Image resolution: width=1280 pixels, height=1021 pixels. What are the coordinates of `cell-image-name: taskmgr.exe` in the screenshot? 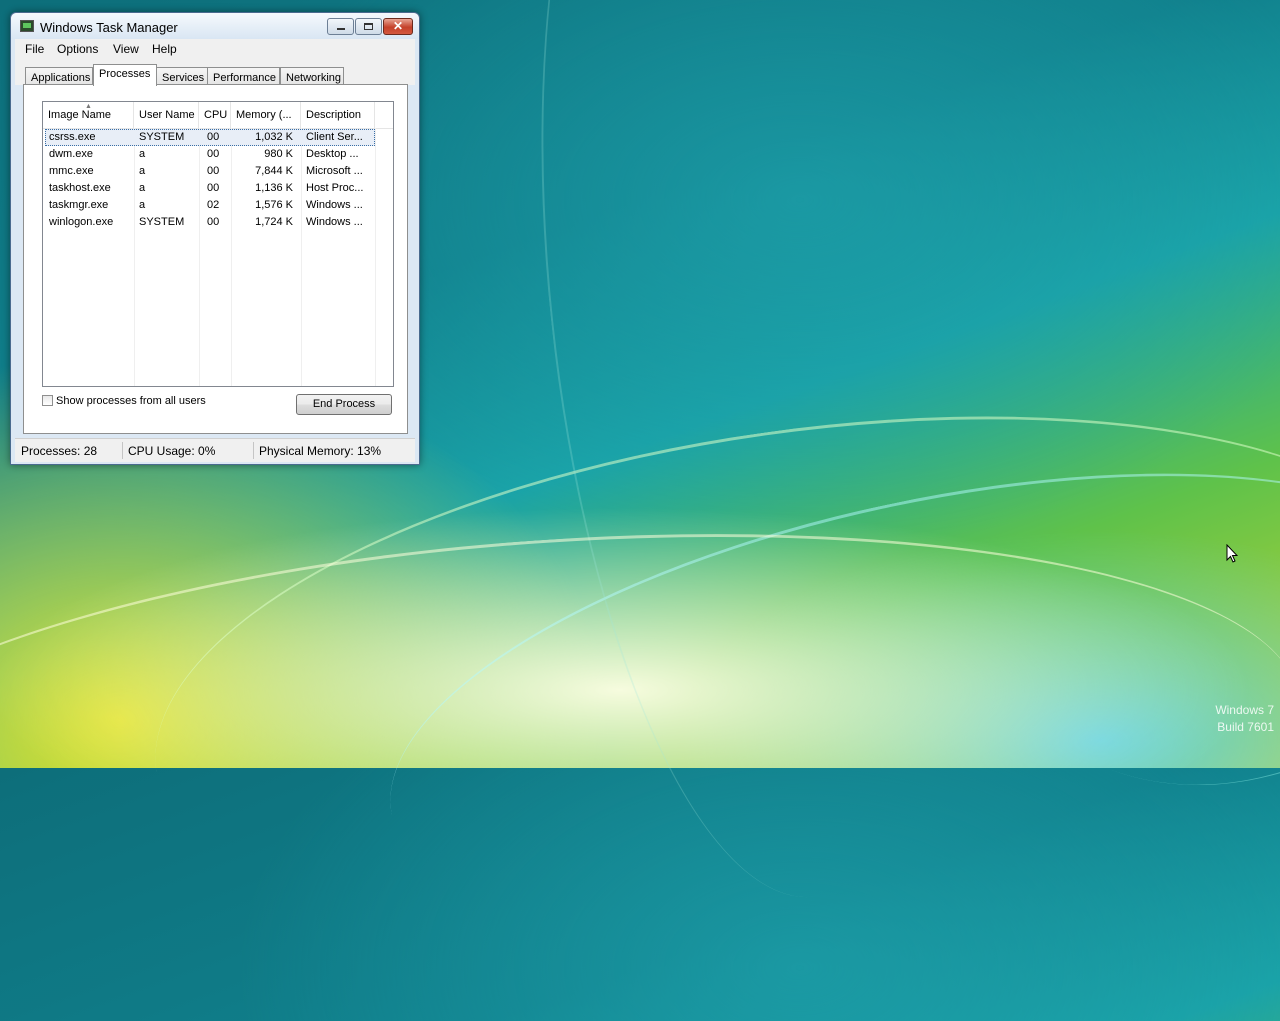 It's located at (79, 205).